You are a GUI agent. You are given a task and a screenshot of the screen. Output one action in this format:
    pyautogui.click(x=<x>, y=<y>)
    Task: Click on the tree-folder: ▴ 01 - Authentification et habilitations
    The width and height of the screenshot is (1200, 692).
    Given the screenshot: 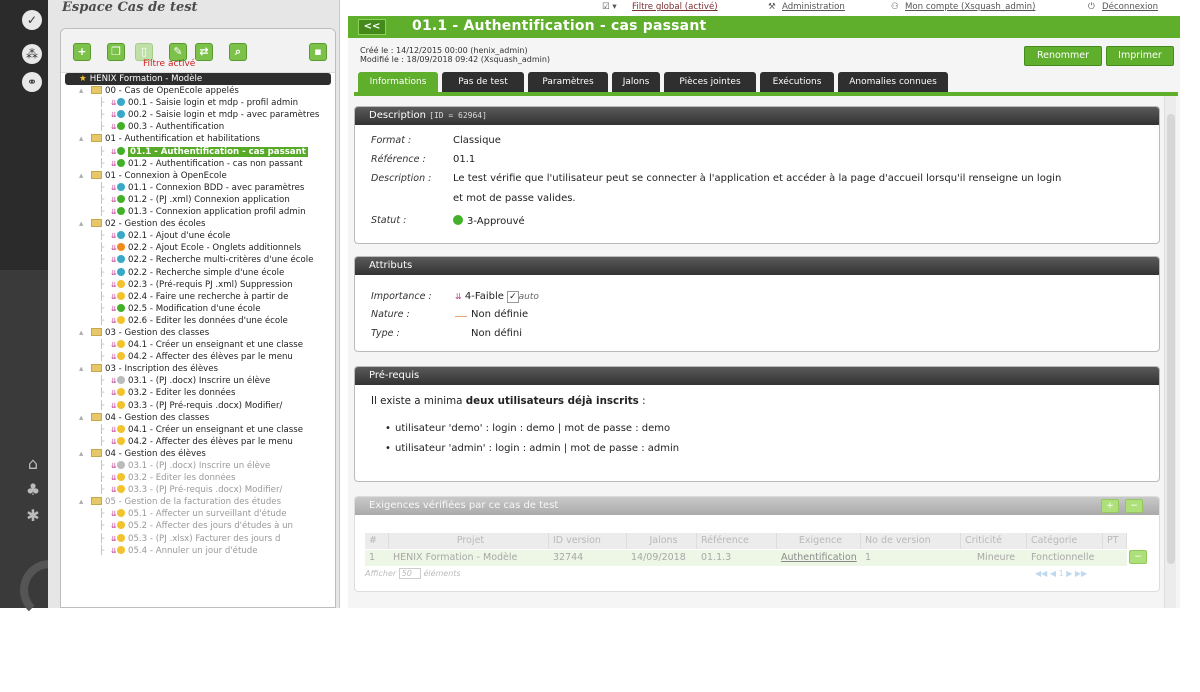 What is the action you would take?
    pyautogui.click(x=200, y=139)
    